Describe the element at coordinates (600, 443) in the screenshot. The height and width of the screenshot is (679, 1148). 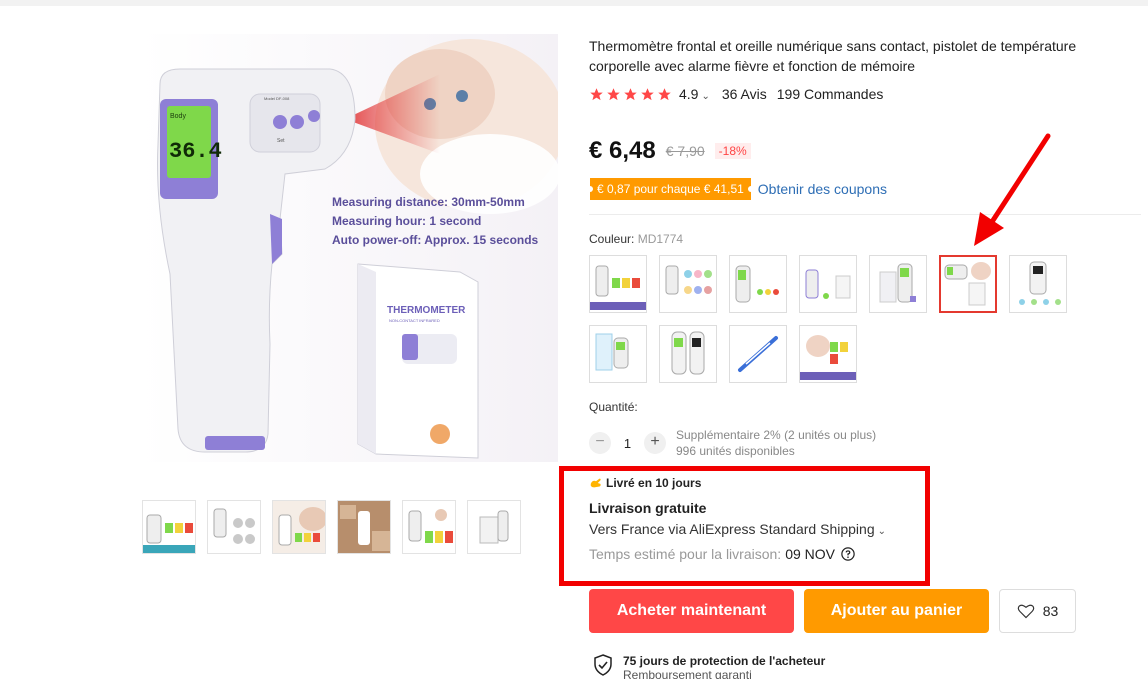
I see `quantity-minus-button: −` at that location.